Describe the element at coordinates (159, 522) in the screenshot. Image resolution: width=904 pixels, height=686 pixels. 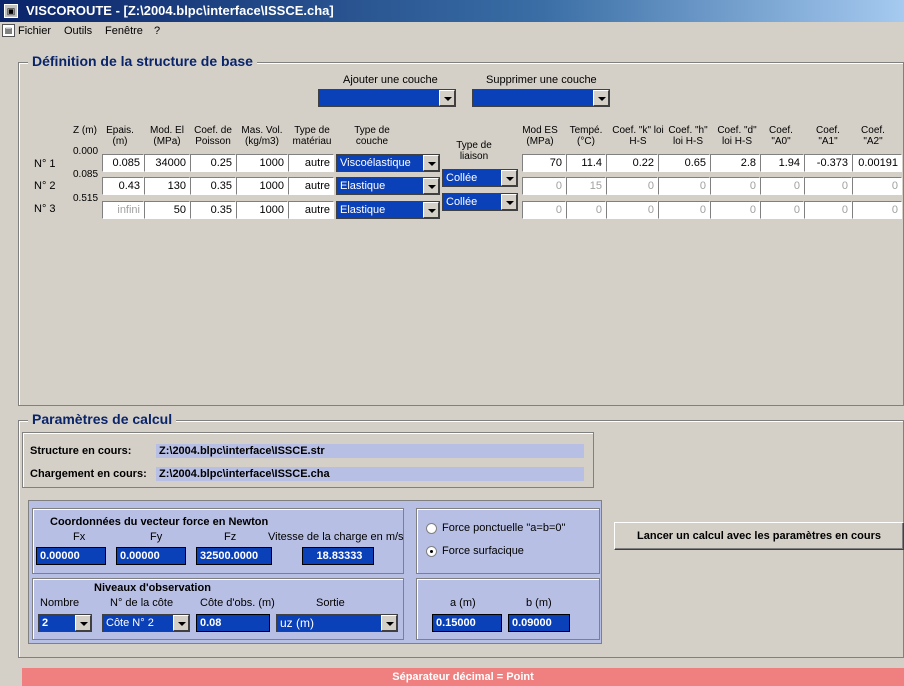
I see `force-title: Coordonnées du vecteur force en Newton` at that location.